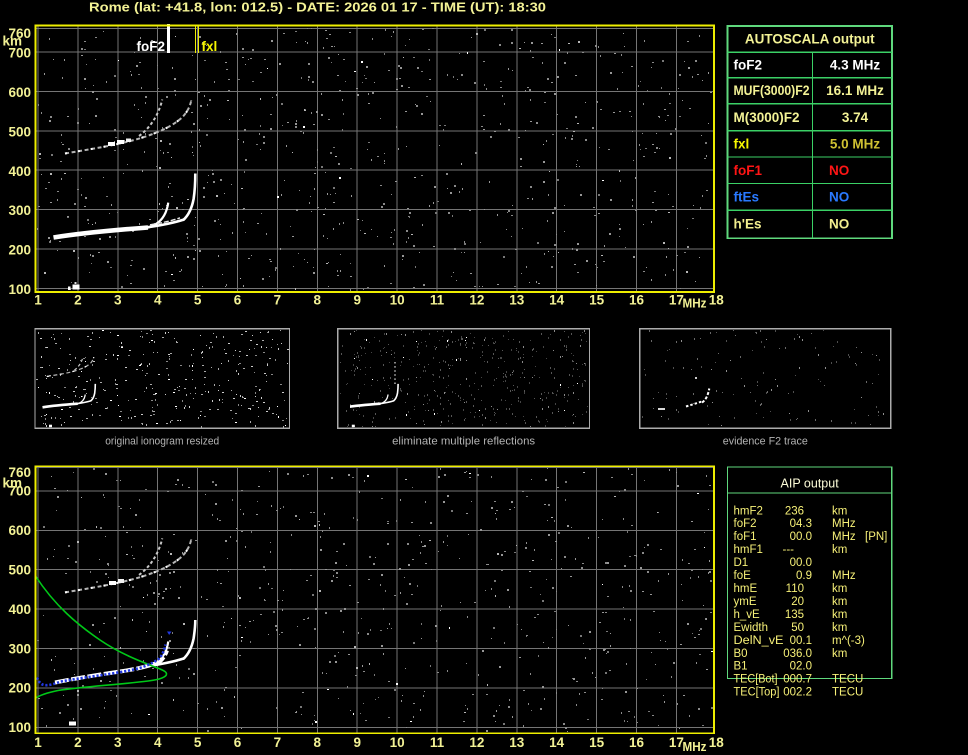 Image resolution: width=968 pixels, height=755 pixels. Describe the element at coordinates (238, 742) in the screenshot. I see `svg-text: 6` at that location.